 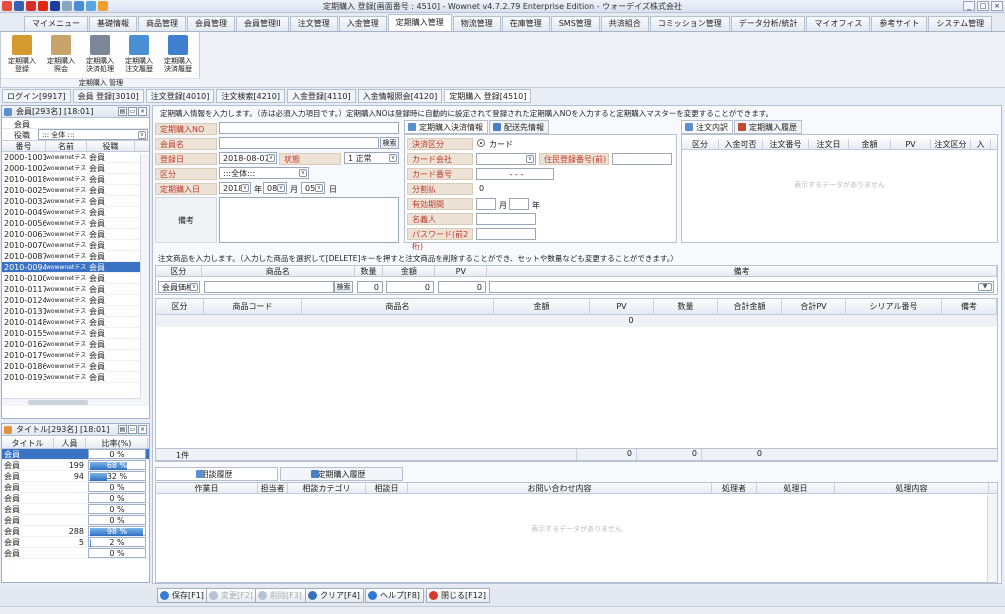 I want to click on menu-tab-15: 参考サイト, so click(x=899, y=23).